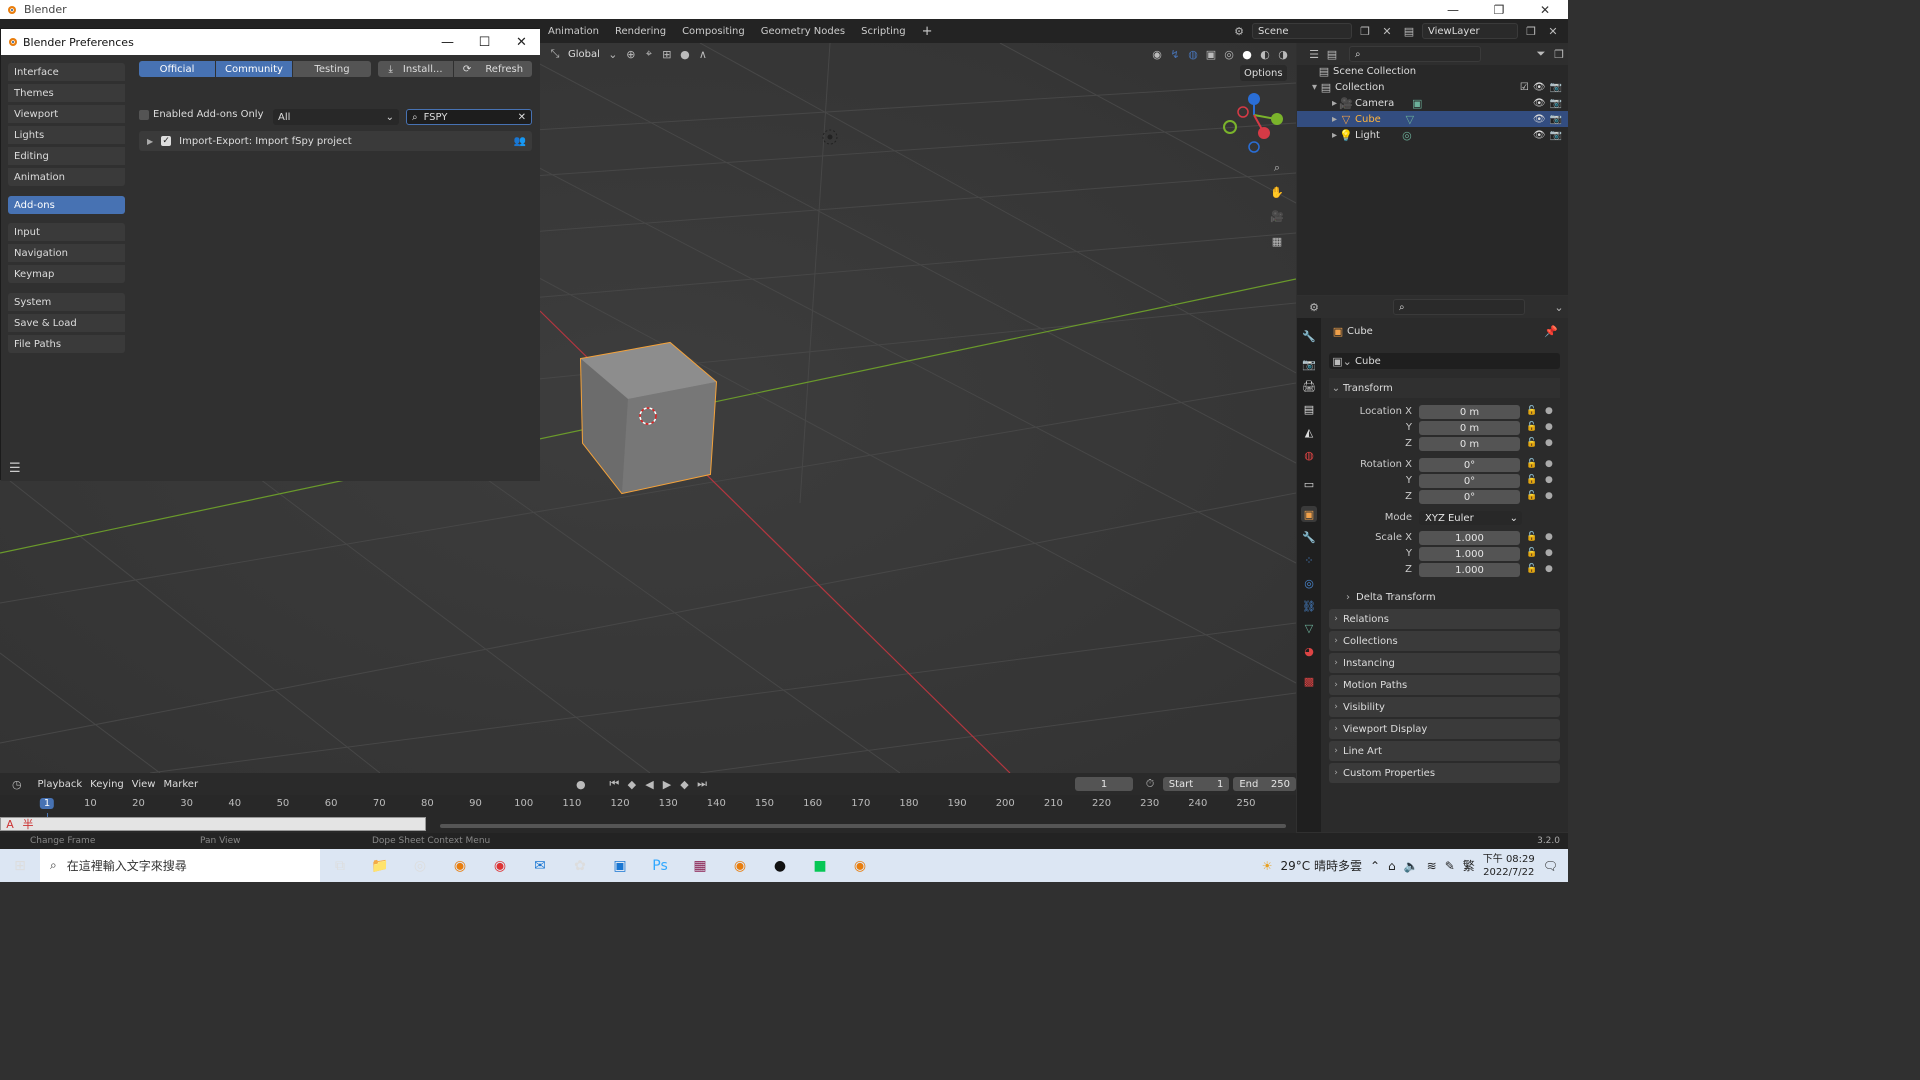 This screenshot has height=1080, width=1920. What do you see at coordinates (1470, 31) in the screenshot?
I see `view-layer-selector: ViewLayer` at bounding box center [1470, 31].